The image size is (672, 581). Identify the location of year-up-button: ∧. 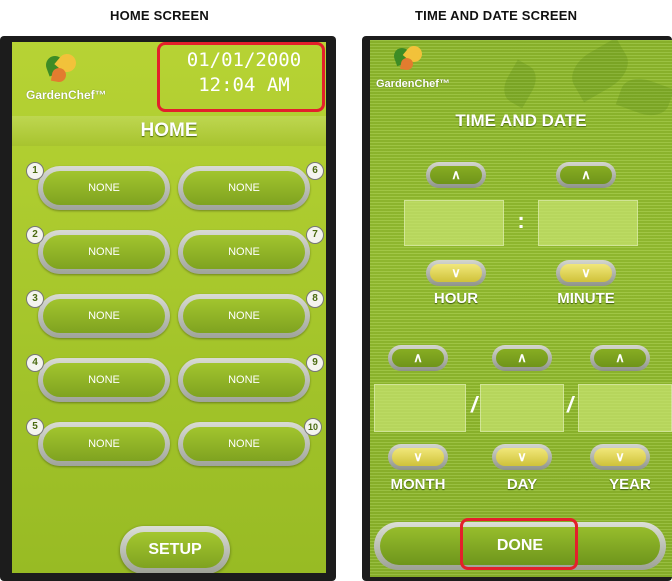
(620, 358).